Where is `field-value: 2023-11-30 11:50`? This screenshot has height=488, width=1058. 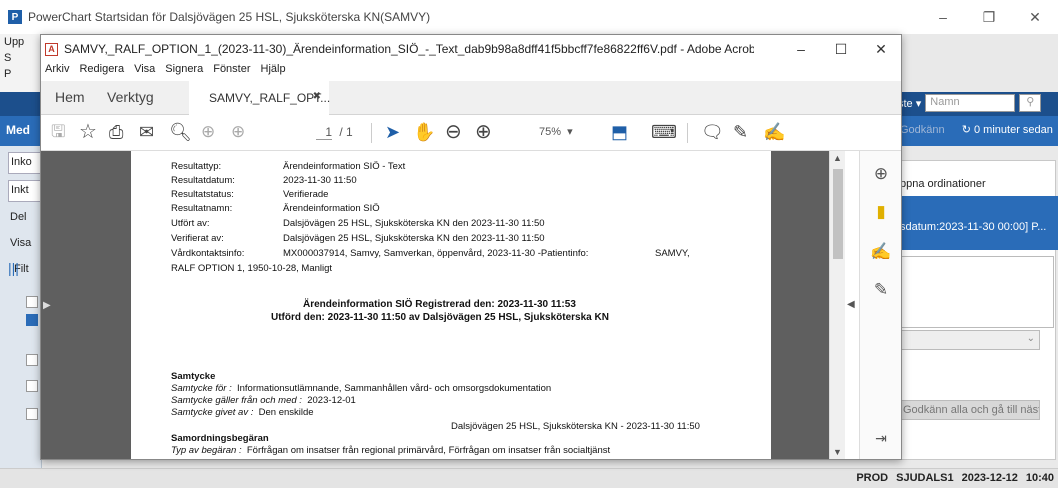 field-value: 2023-11-30 11:50 is located at coordinates (320, 180).